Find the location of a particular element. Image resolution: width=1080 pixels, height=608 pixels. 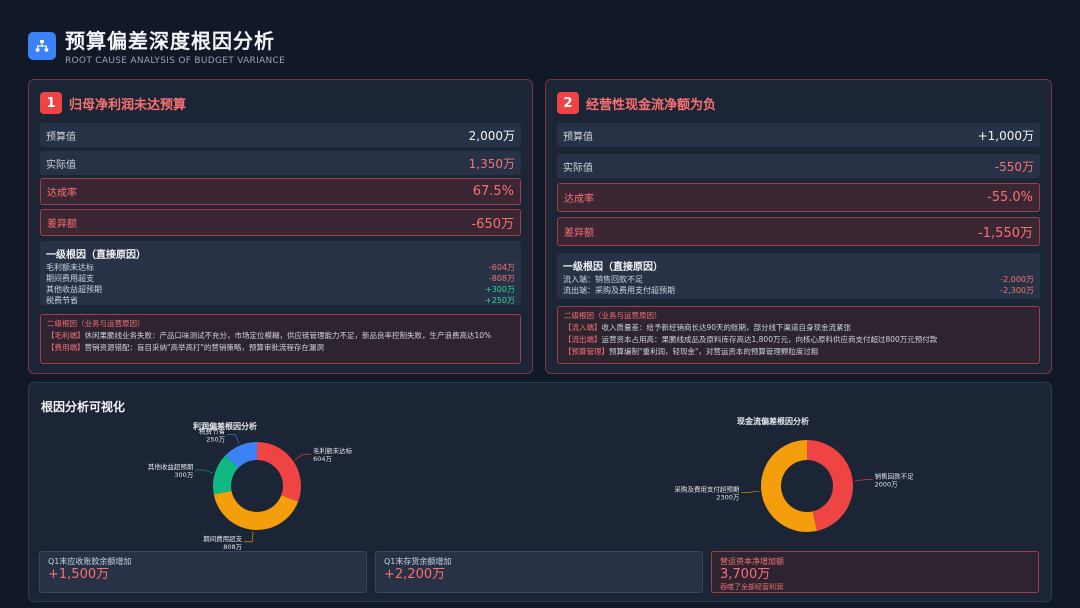

profit-donut-chart: 毛利额未达标604万期间费用超支808万 其他收益超预期300万 税费节省250万 is located at coordinates (250, 488).